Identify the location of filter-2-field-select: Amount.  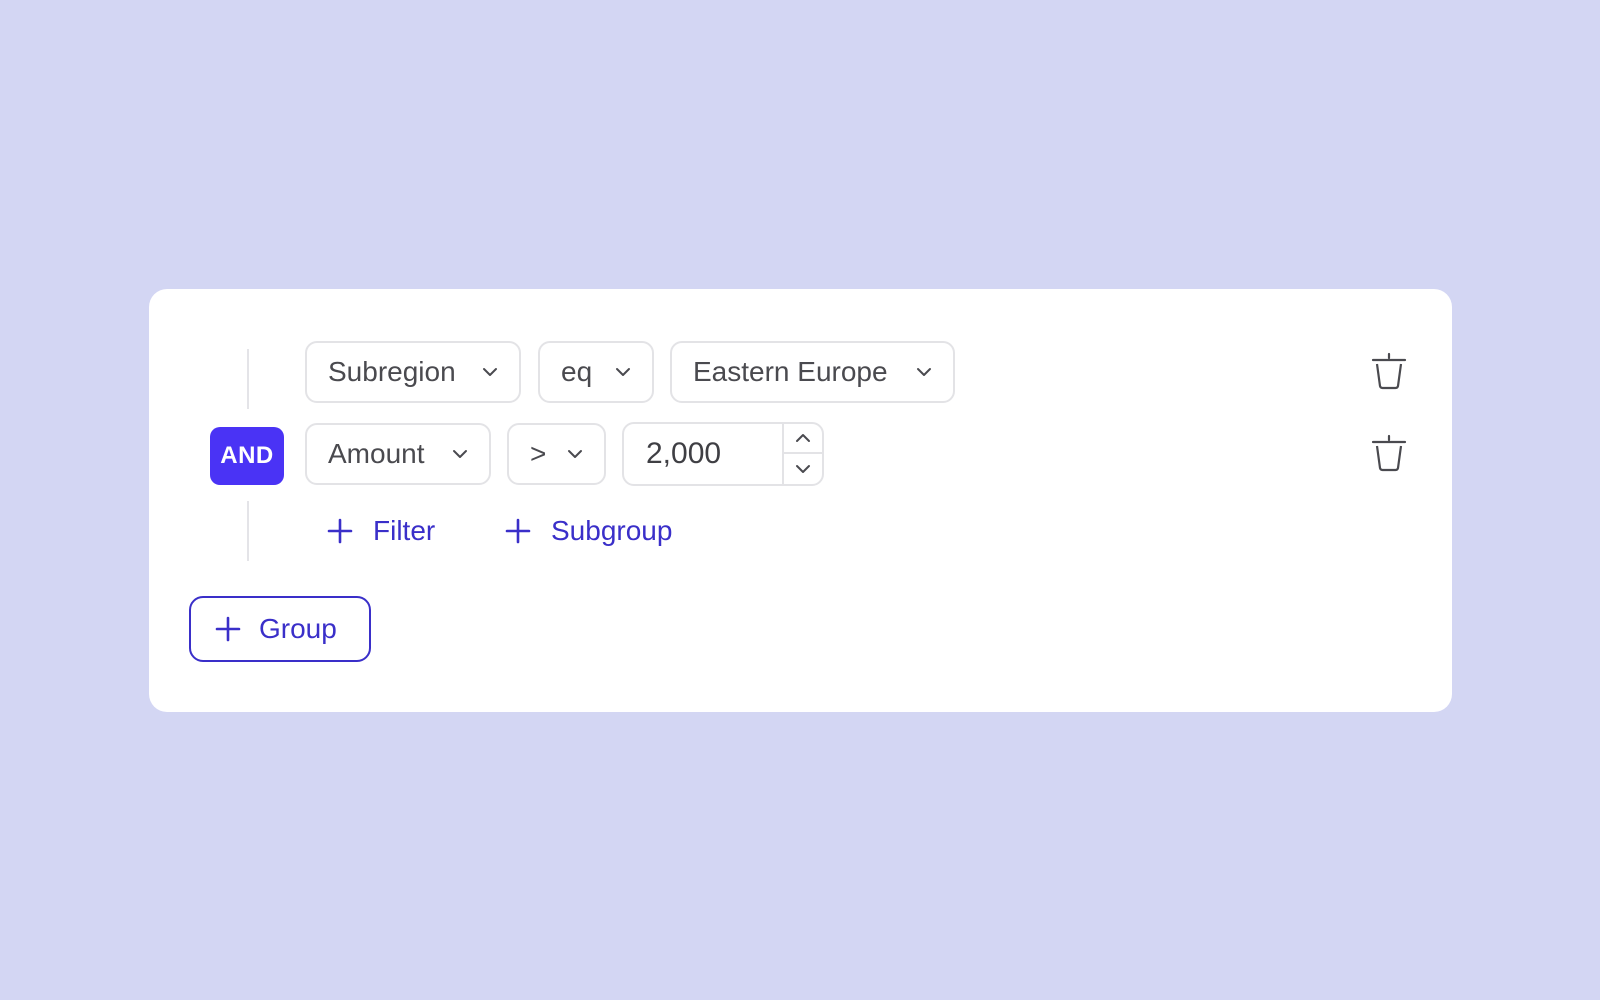
(398, 454).